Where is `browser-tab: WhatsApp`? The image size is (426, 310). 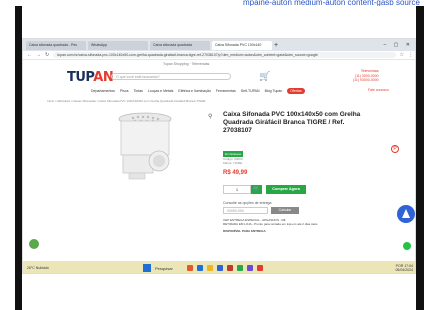
browser-tab: WhatsApp is located at coordinates (118, 45).